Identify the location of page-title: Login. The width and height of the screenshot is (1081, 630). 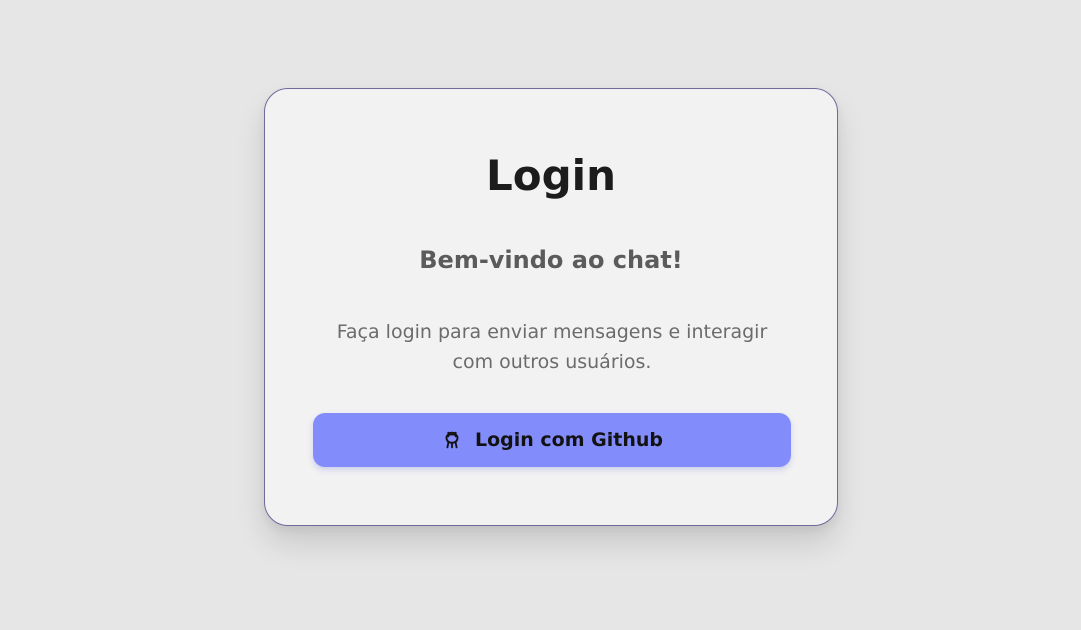
(551, 175).